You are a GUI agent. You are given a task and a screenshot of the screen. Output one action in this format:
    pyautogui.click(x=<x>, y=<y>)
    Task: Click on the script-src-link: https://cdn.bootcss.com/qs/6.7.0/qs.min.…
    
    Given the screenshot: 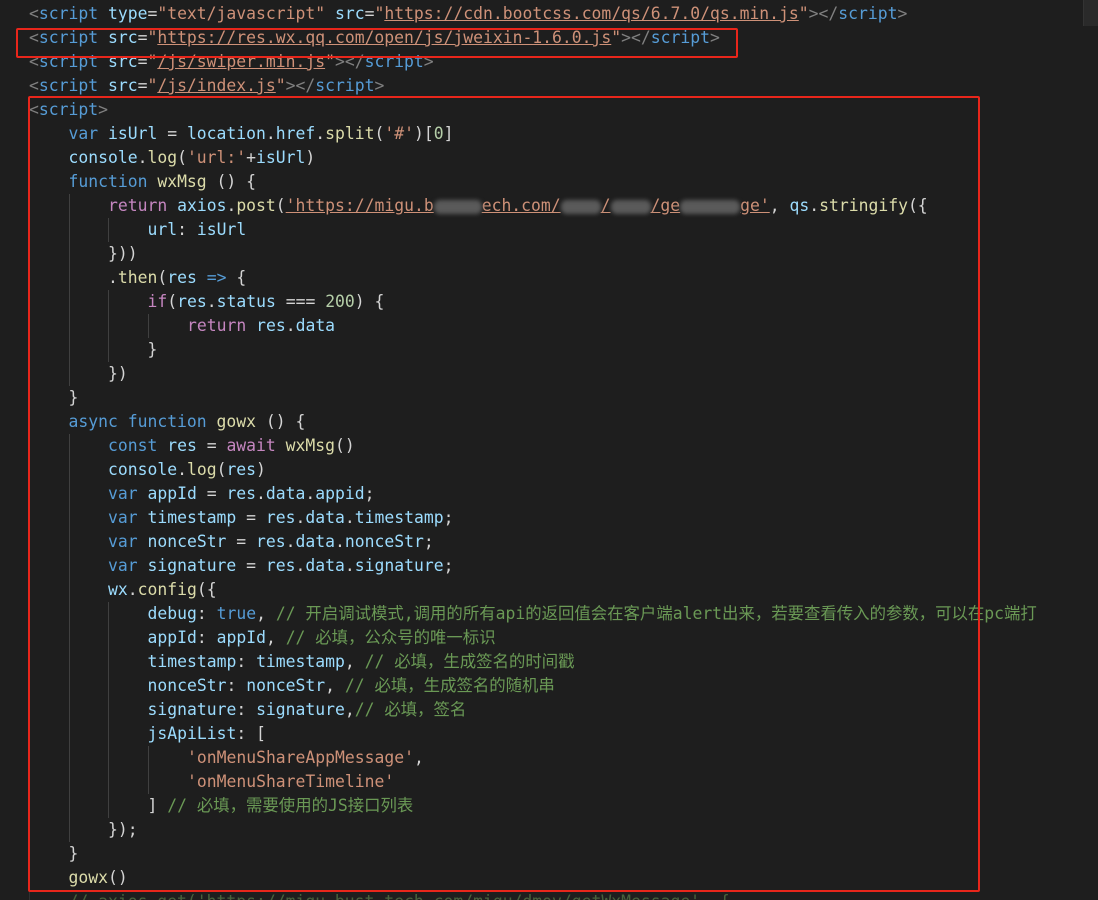 What is the action you would take?
    pyautogui.click(x=591, y=13)
    